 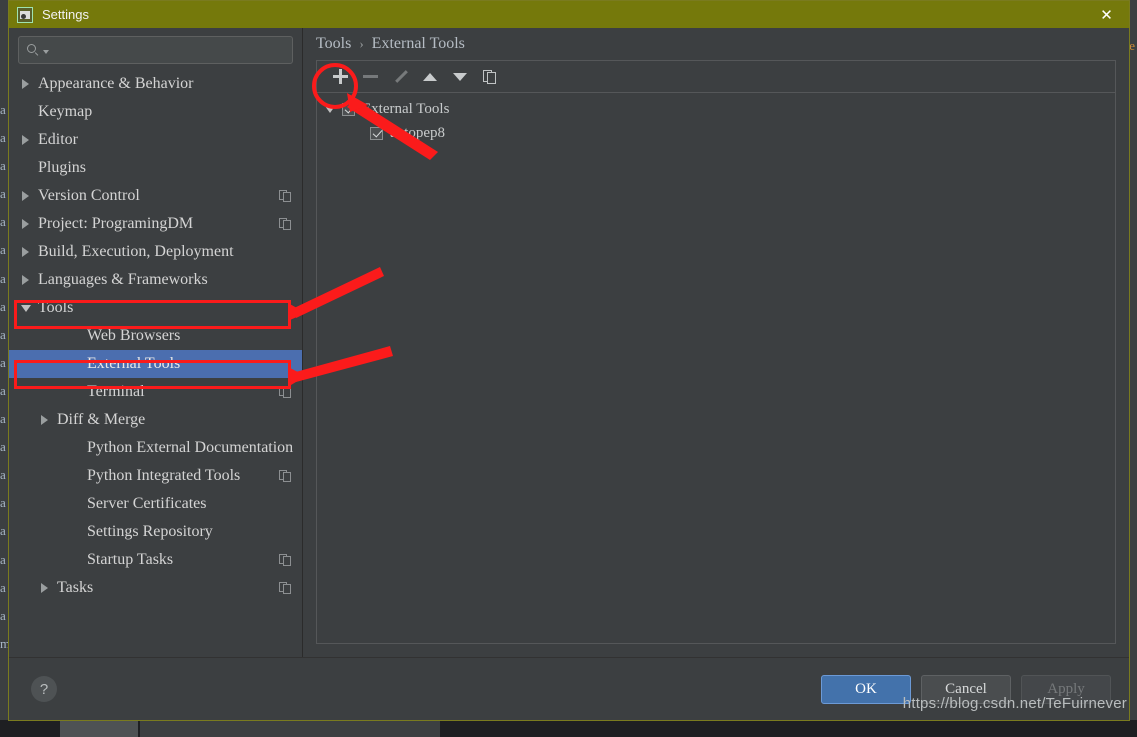 I want to click on cancel-button: Cancel, so click(x=966, y=689).